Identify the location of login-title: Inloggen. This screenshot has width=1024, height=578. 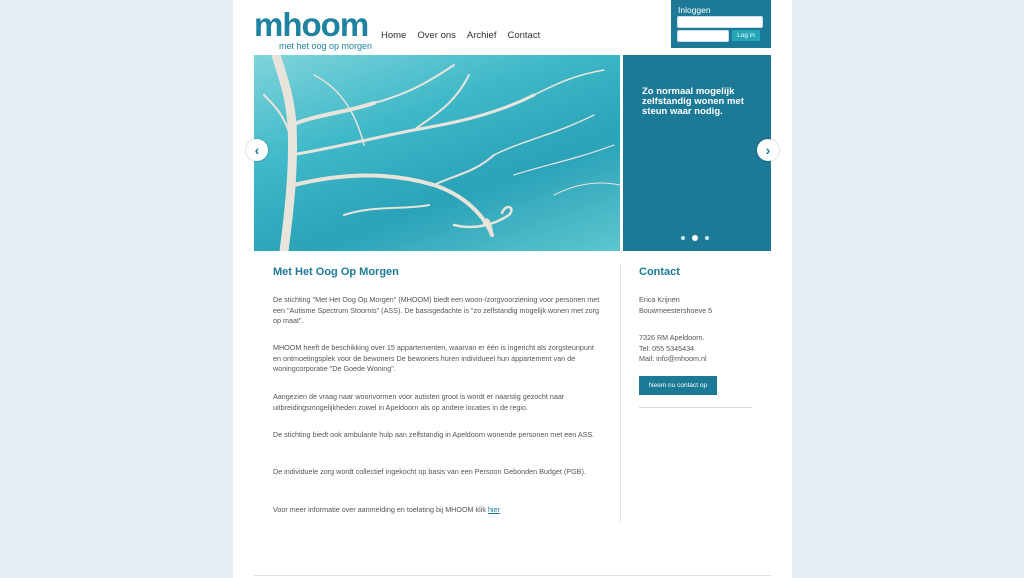
(694, 10).